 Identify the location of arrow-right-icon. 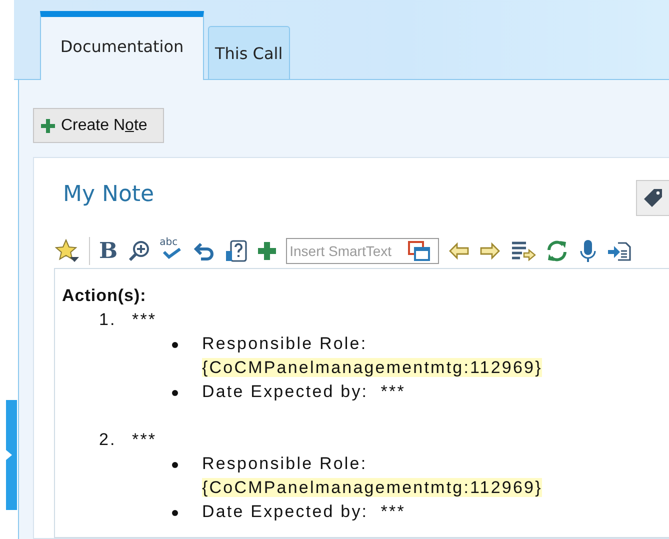
(489, 251).